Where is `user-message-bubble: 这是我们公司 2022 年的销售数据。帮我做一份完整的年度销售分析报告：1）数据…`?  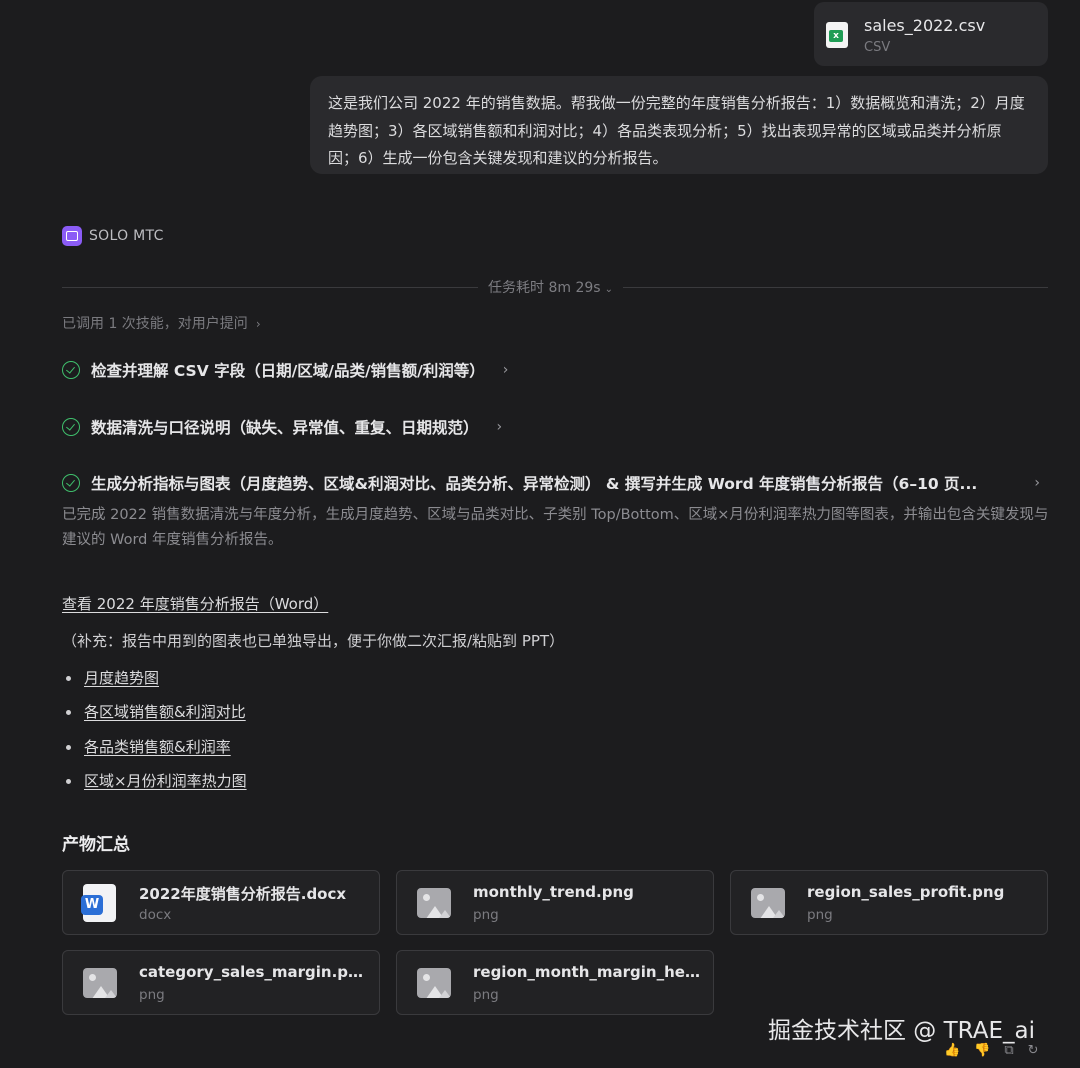 user-message-bubble: 这是我们公司 2022 年的销售数据。帮我做一份完整的年度销售分析报告：1）数据… is located at coordinates (679, 125).